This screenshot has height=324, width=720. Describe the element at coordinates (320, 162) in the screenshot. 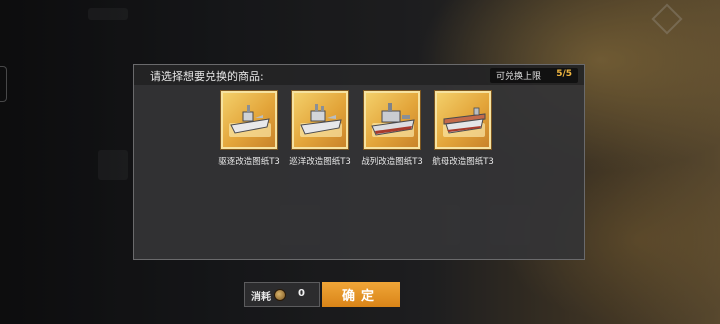

I see `item-label: 巡洋改造图纸T3` at that location.